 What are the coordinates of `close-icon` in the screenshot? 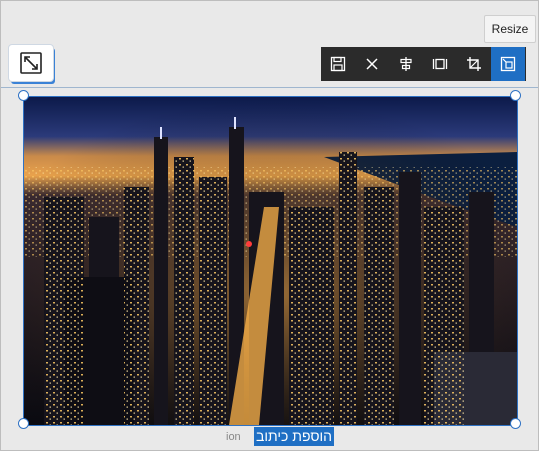 It's located at (372, 64).